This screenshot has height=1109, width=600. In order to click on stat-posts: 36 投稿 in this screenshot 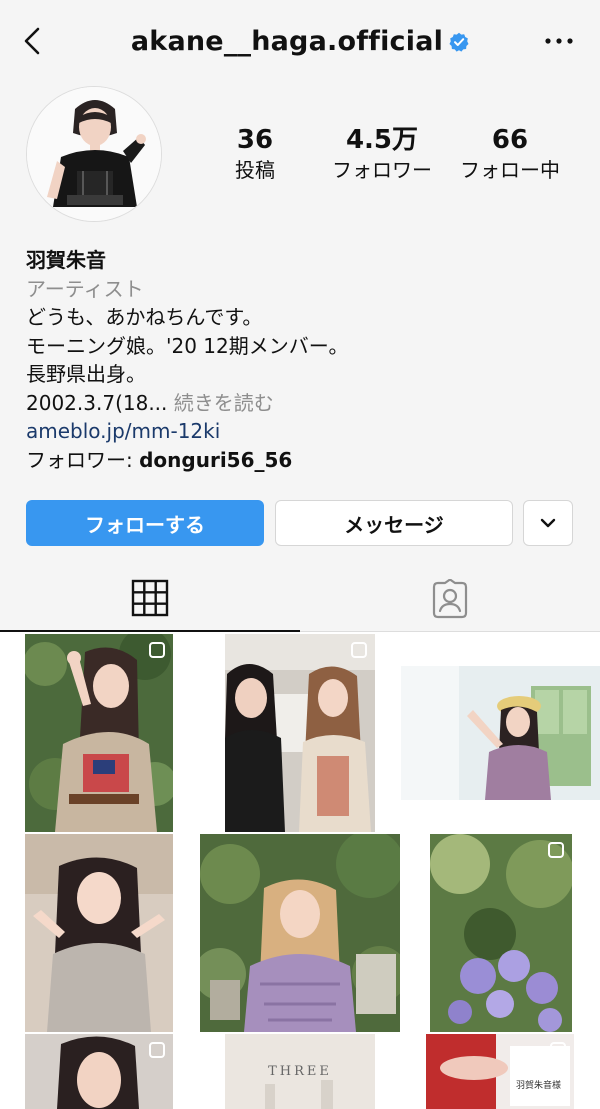, I will do `click(255, 154)`.